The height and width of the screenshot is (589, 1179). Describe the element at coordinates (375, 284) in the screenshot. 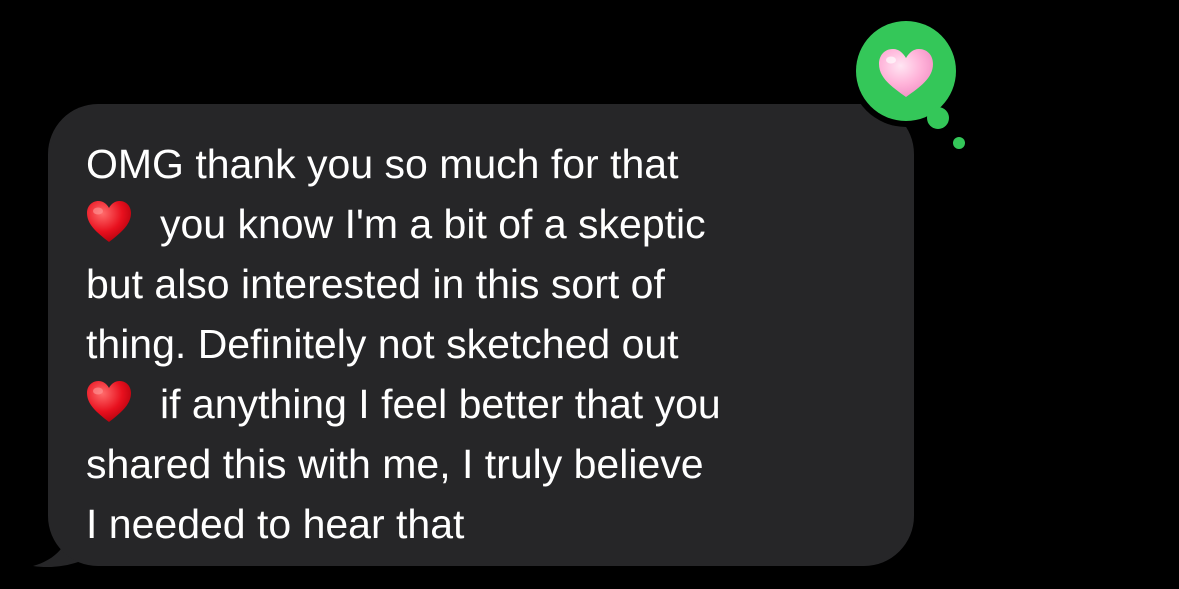

I see `message-line-text: but also interested in this sort of` at that location.